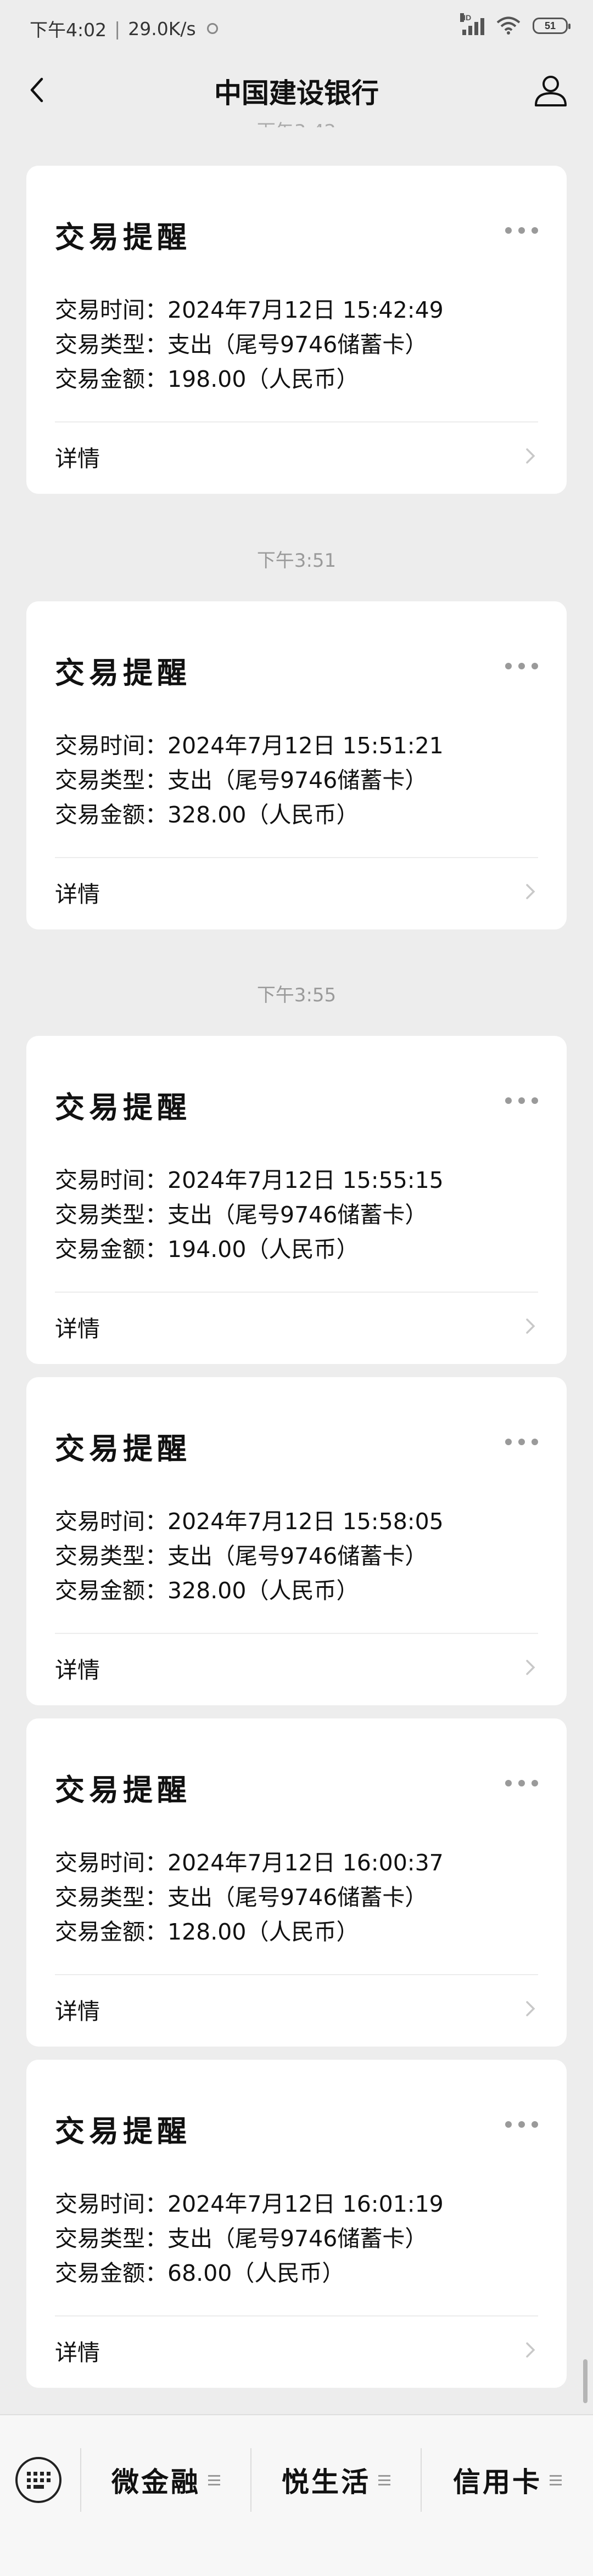 The image size is (593, 2576). What do you see at coordinates (296, 561) in the screenshot?
I see `time-label: 下午3:51` at bounding box center [296, 561].